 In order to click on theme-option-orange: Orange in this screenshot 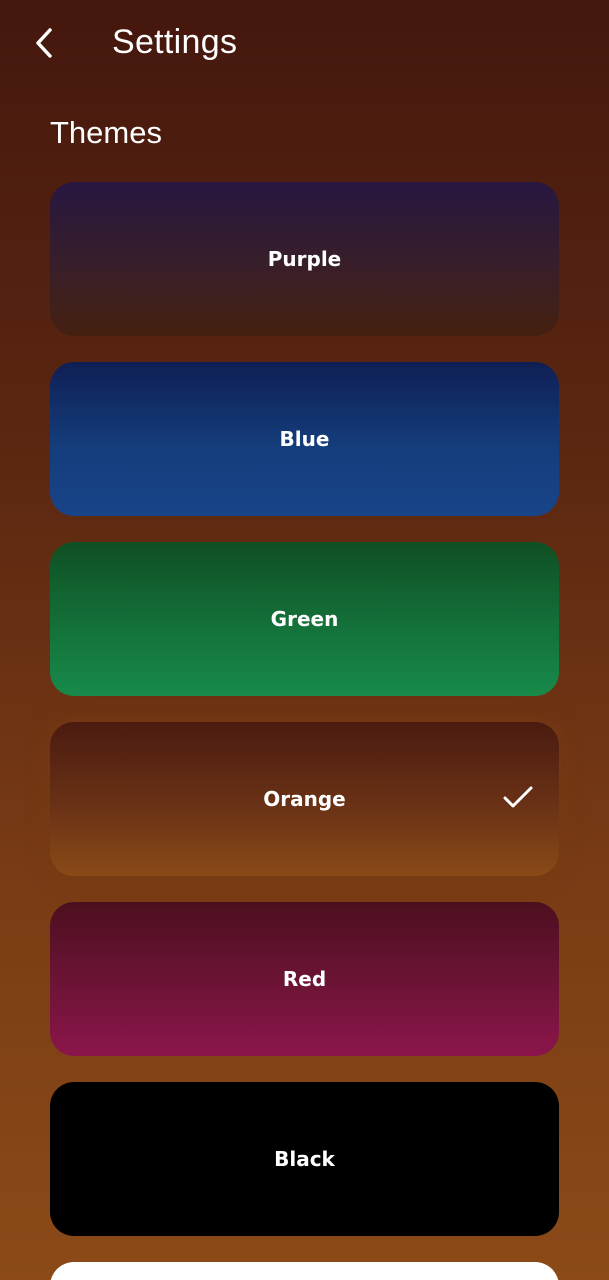, I will do `click(304, 799)`.